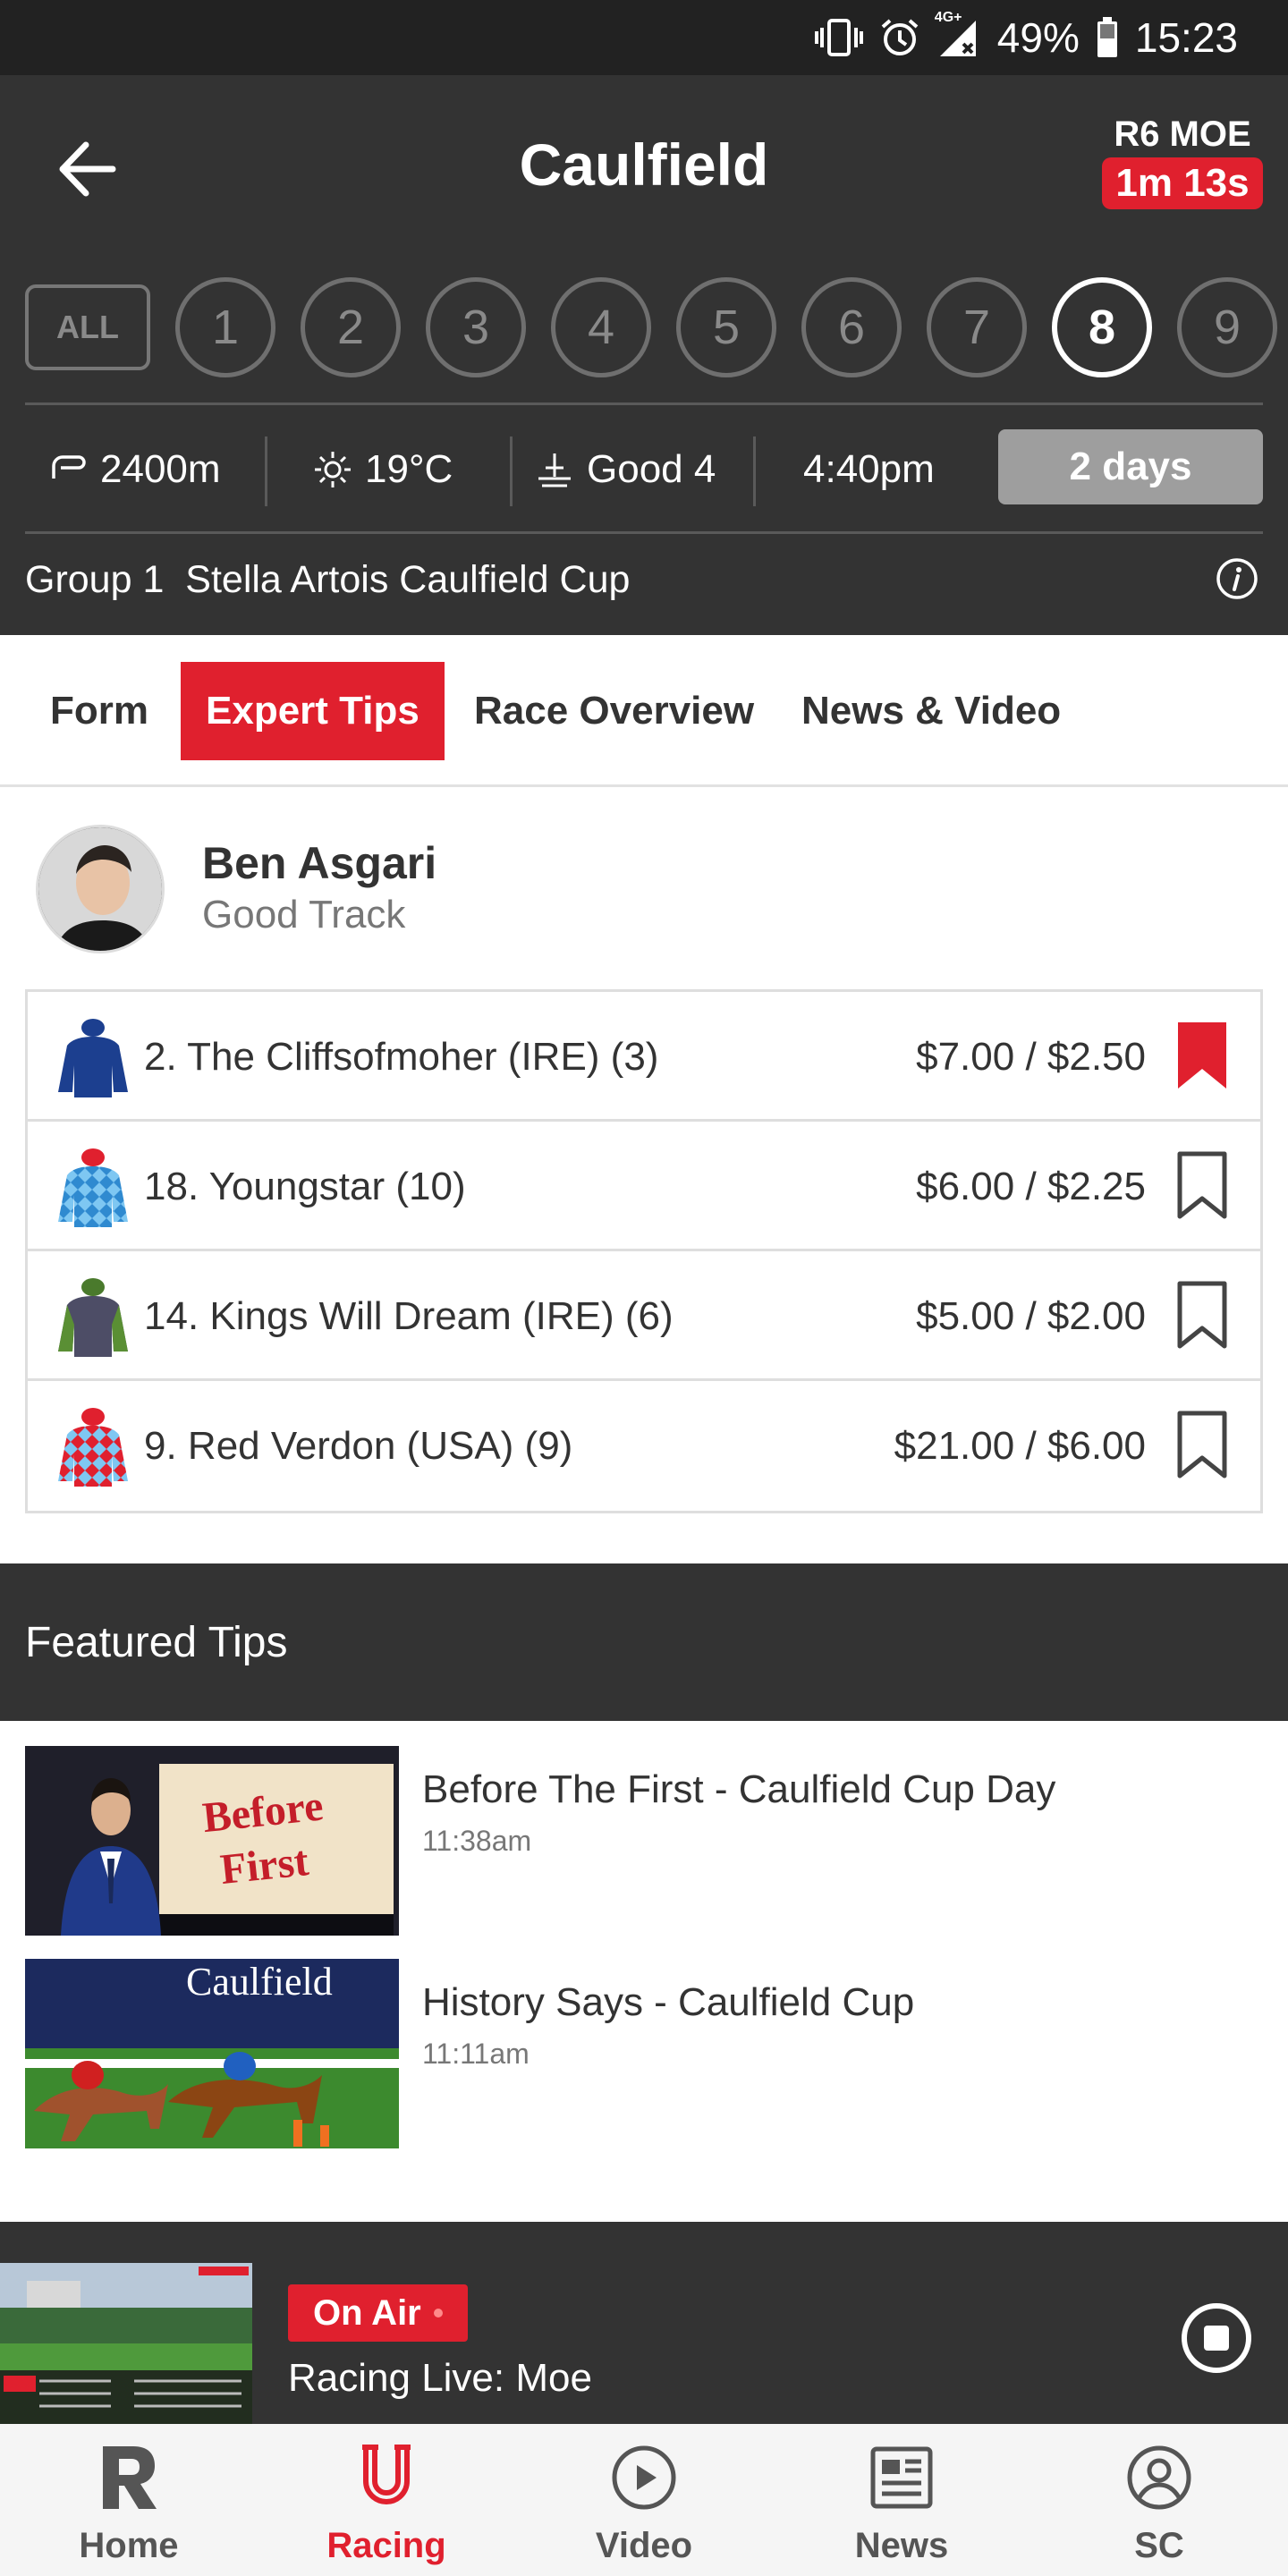 Image resolution: width=1288 pixels, height=2576 pixels. I want to click on expert-subtitle: Good Track, so click(304, 914).